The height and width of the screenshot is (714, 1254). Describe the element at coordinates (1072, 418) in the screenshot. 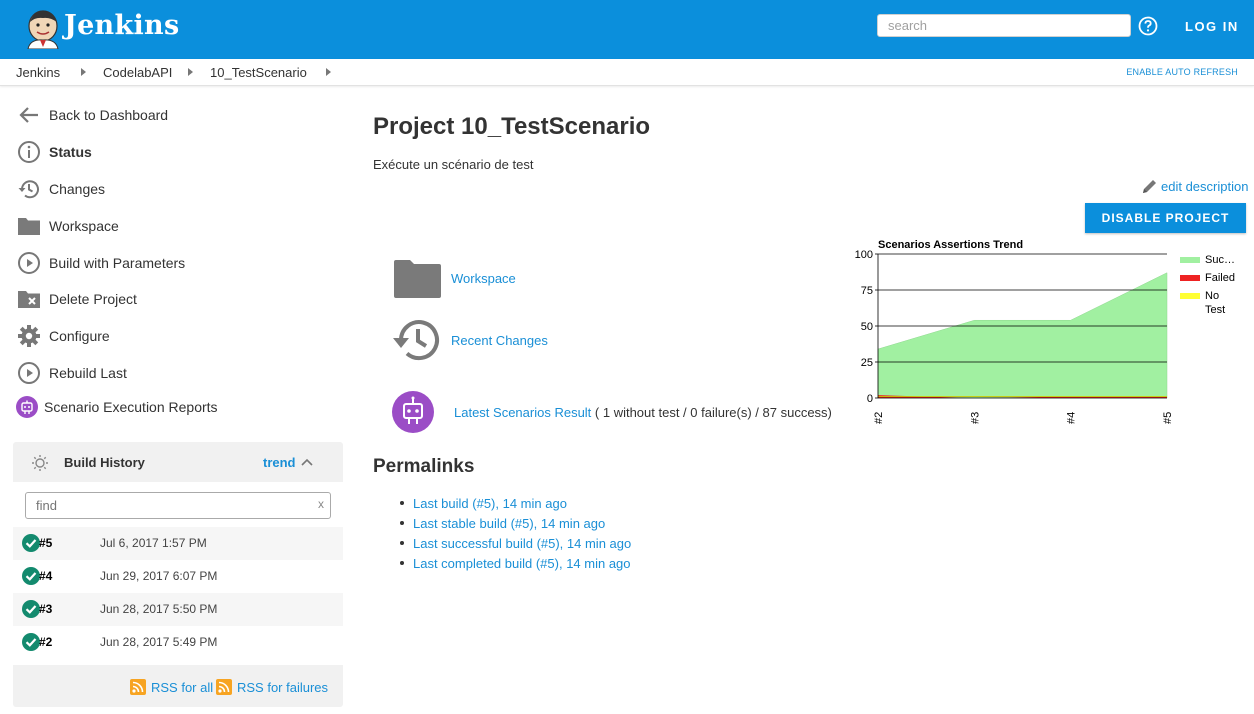

I see `x-tick-label: #4` at that location.